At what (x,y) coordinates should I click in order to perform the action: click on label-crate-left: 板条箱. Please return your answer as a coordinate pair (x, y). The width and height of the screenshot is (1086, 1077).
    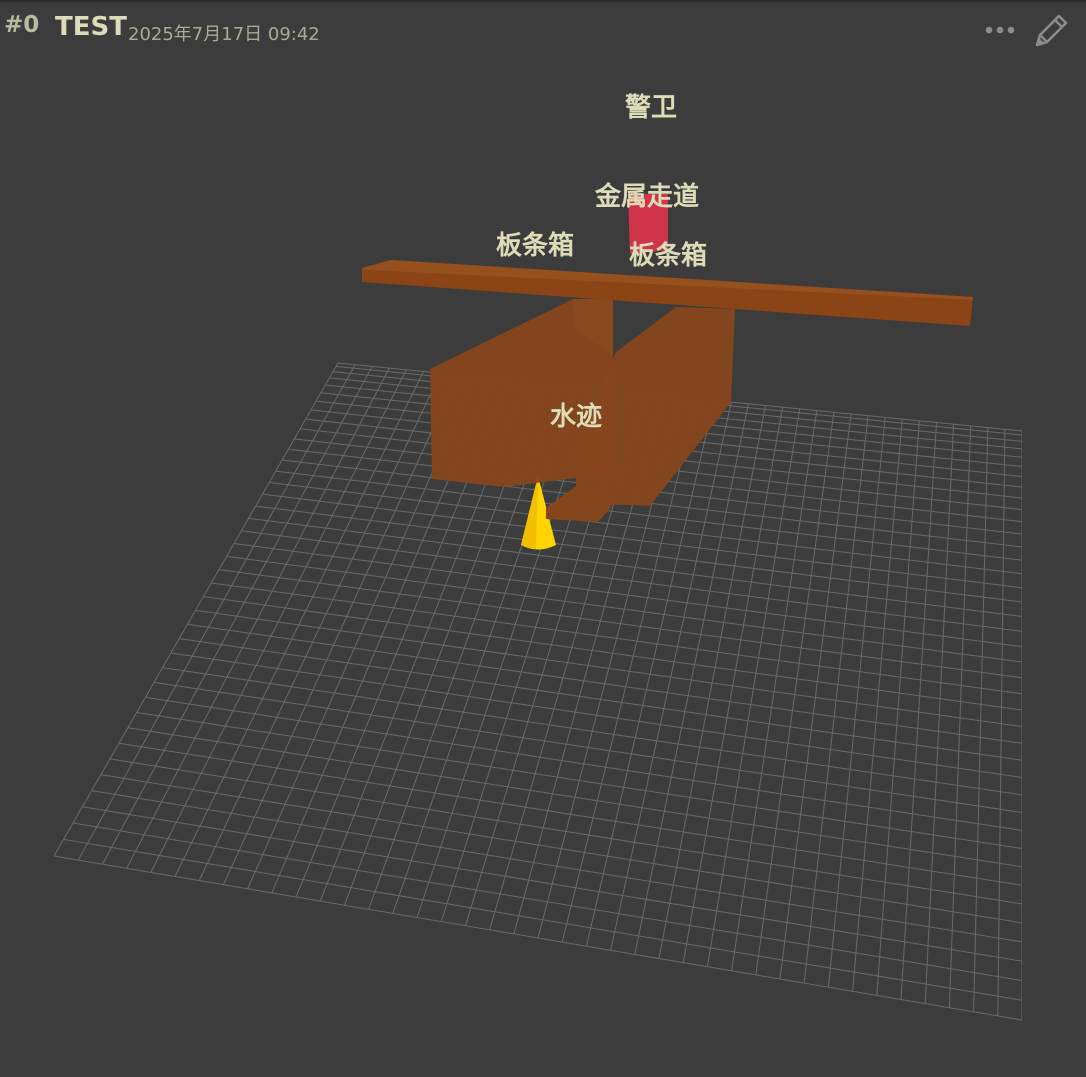
    Looking at the image, I should click on (535, 245).